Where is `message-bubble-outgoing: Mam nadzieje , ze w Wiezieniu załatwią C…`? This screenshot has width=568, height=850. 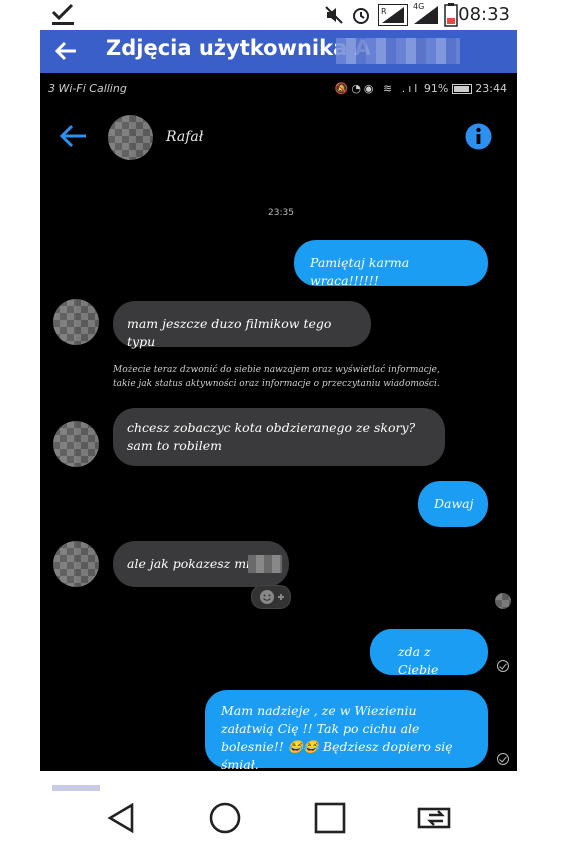
message-bubble-outgoing: Mam nadzieje , ze w Wiezieniu załatwią C… is located at coordinates (346, 731).